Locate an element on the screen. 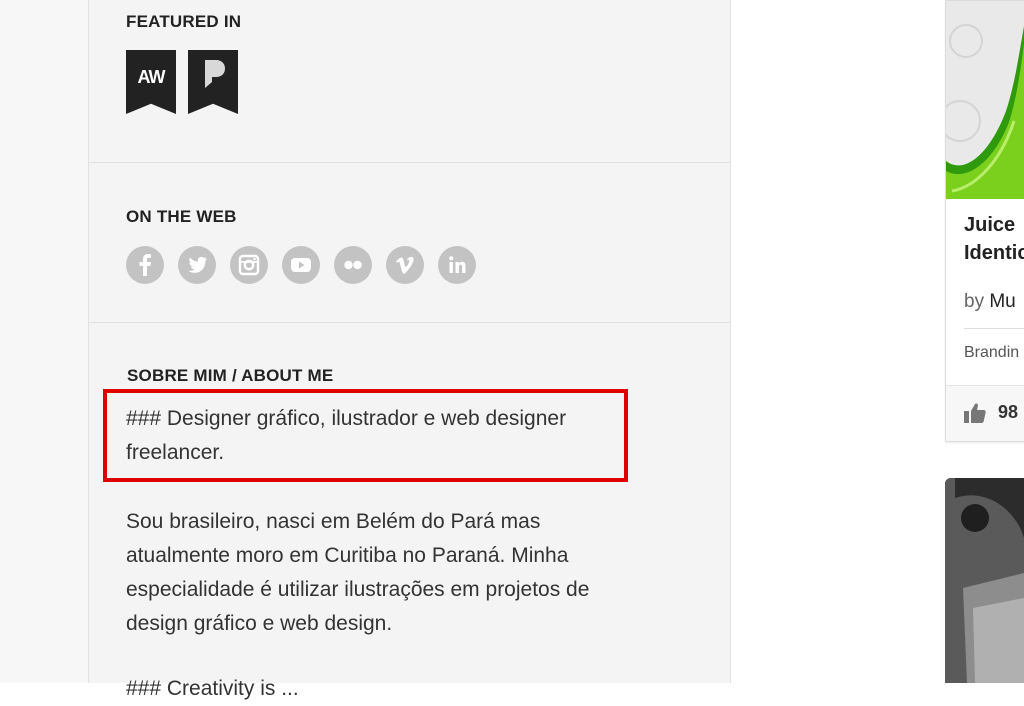  p-badge is located at coordinates (213, 82).